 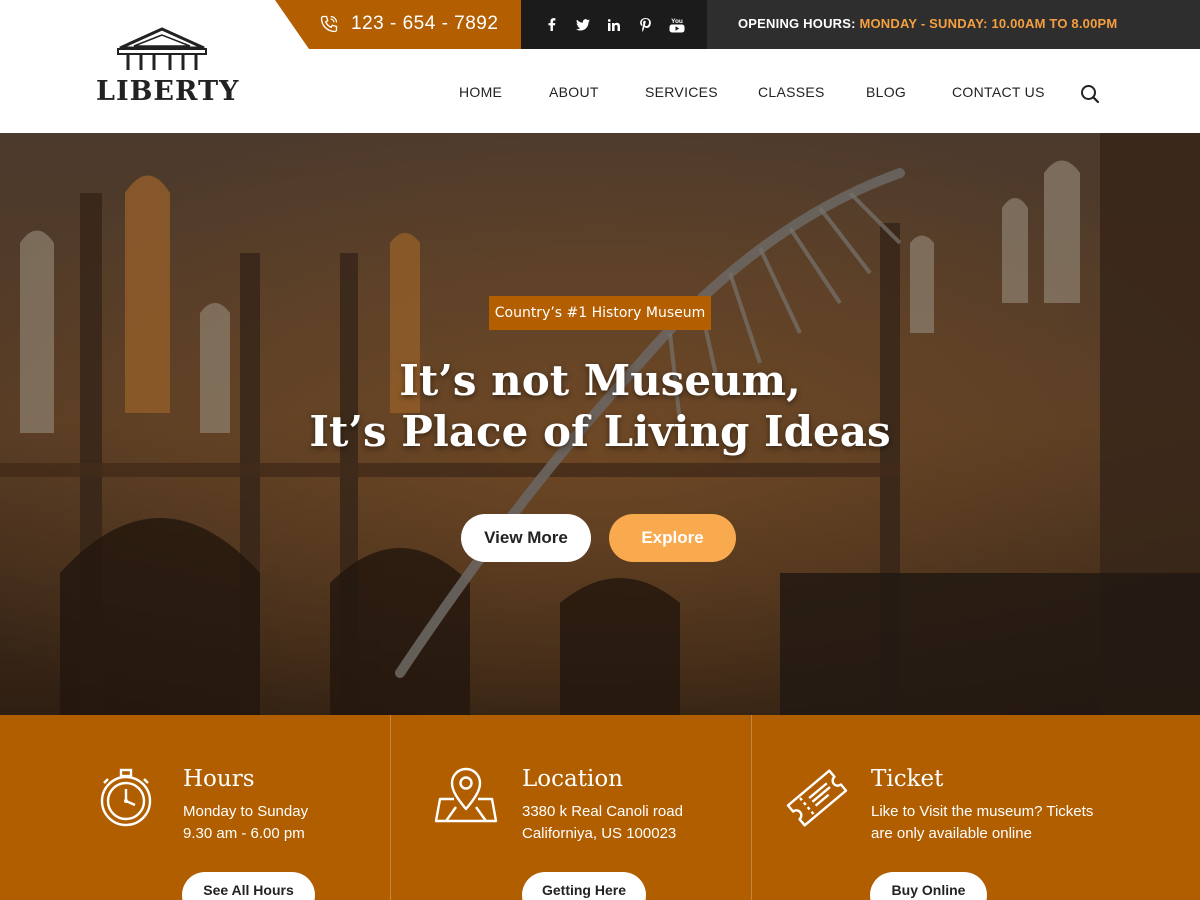 I want to click on hero-title-line-1: It’s not Museum,, so click(x=600, y=380).